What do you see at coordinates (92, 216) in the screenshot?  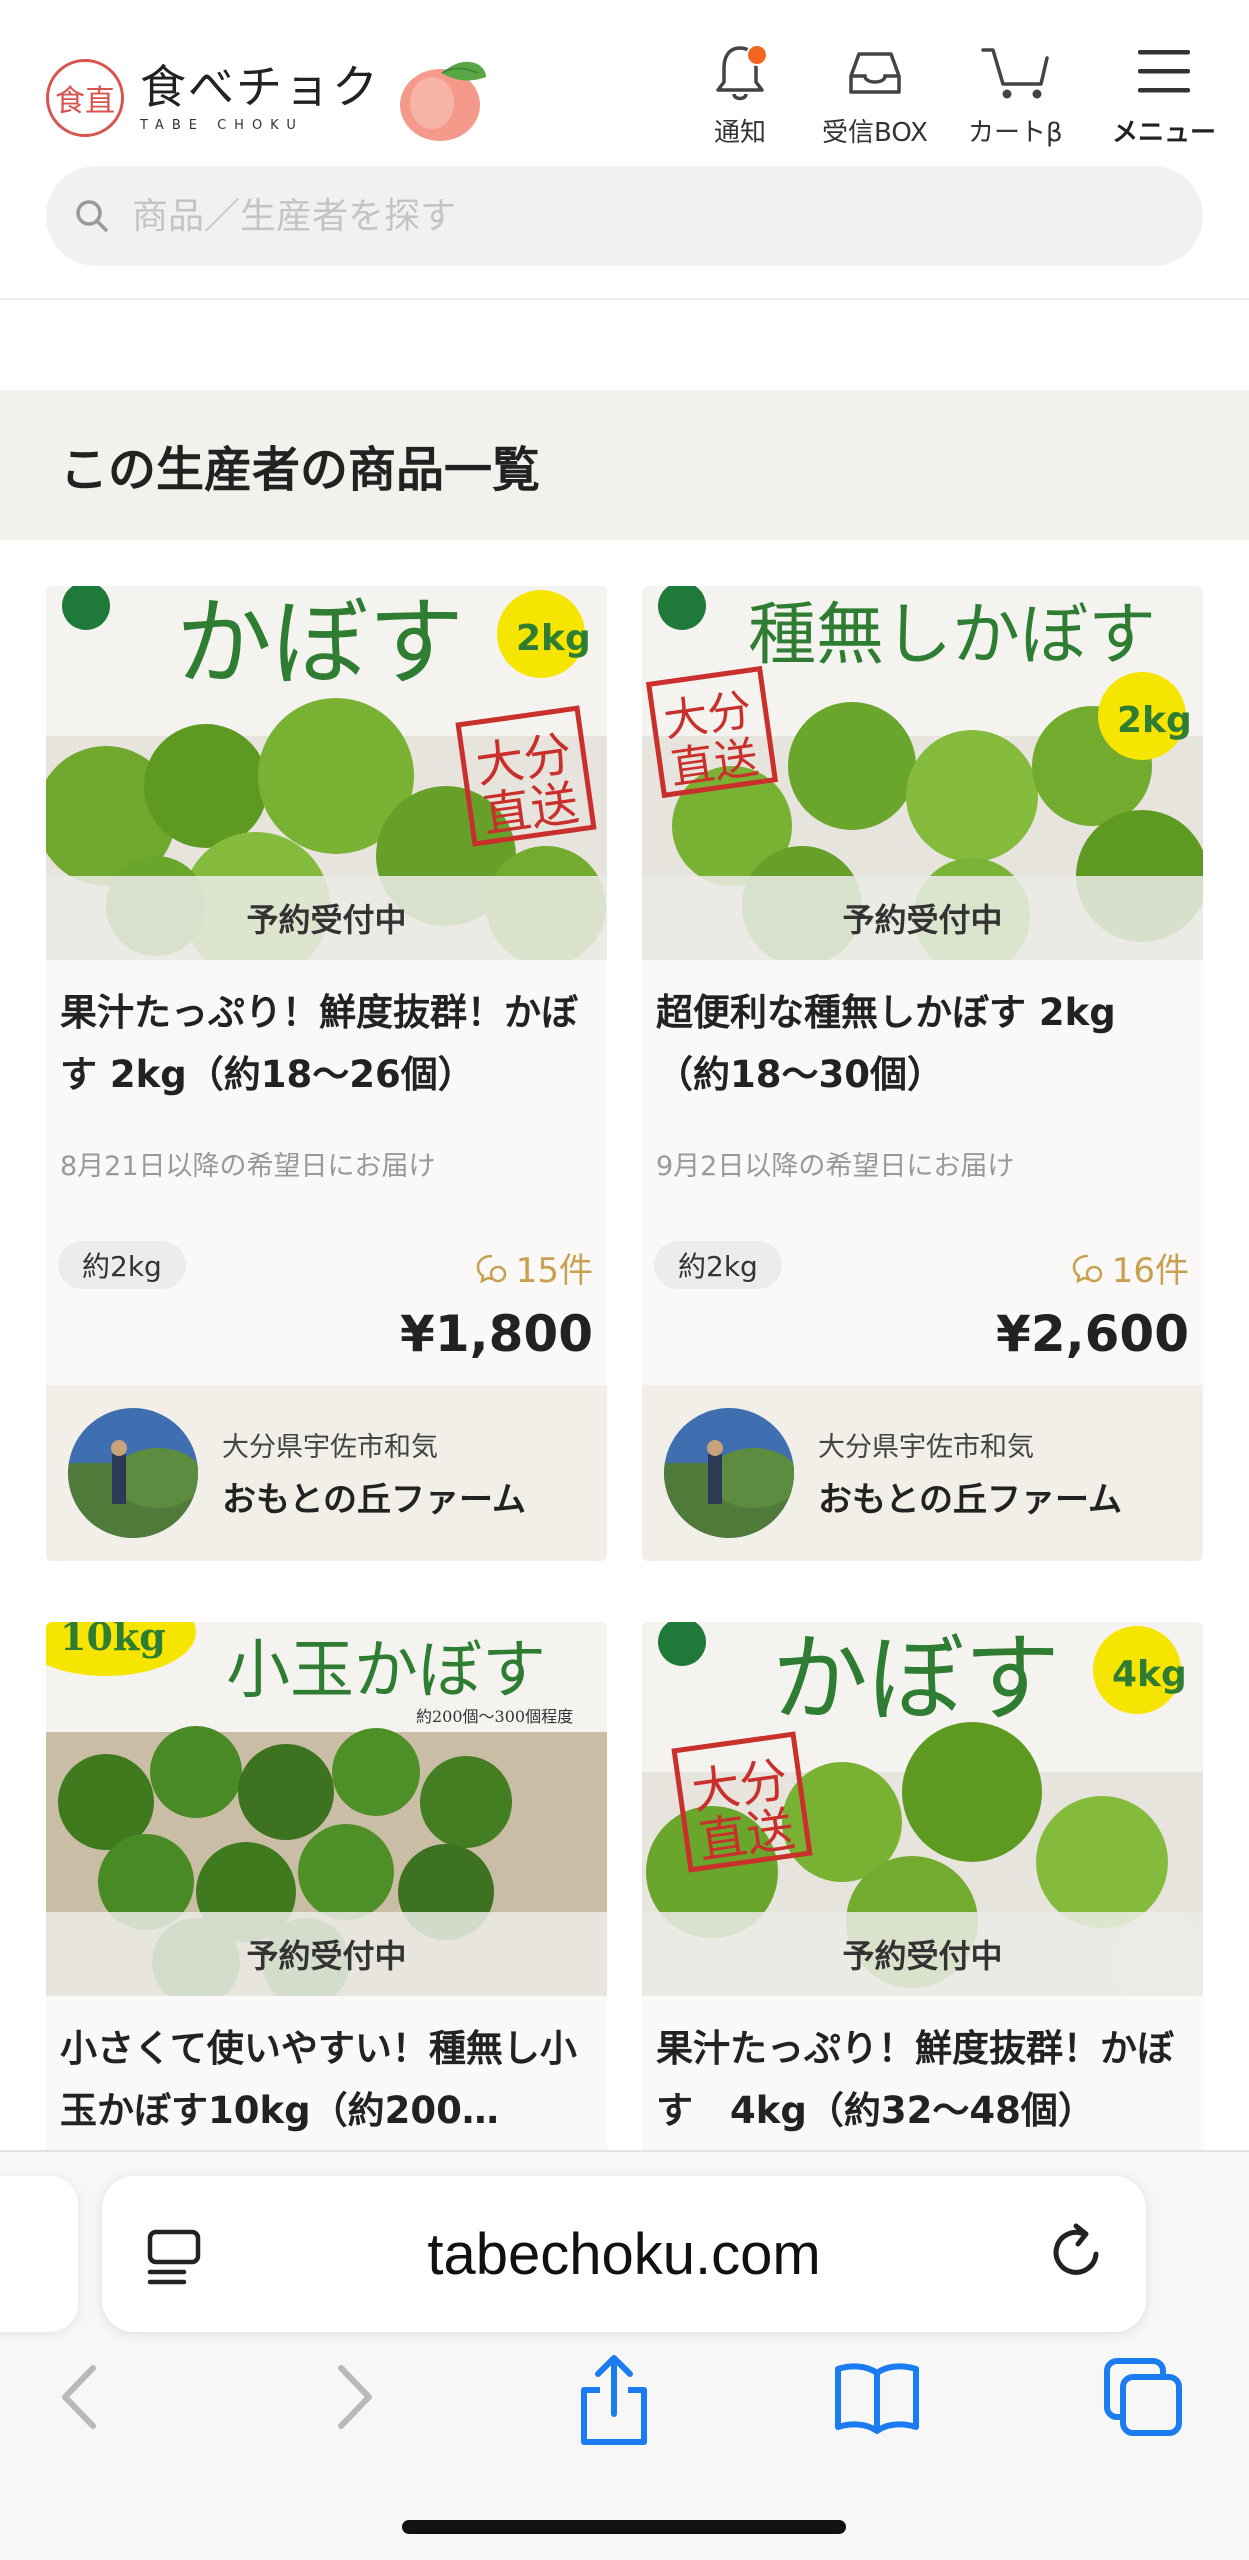 I see `search-icon` at bounding box center [92, 216].